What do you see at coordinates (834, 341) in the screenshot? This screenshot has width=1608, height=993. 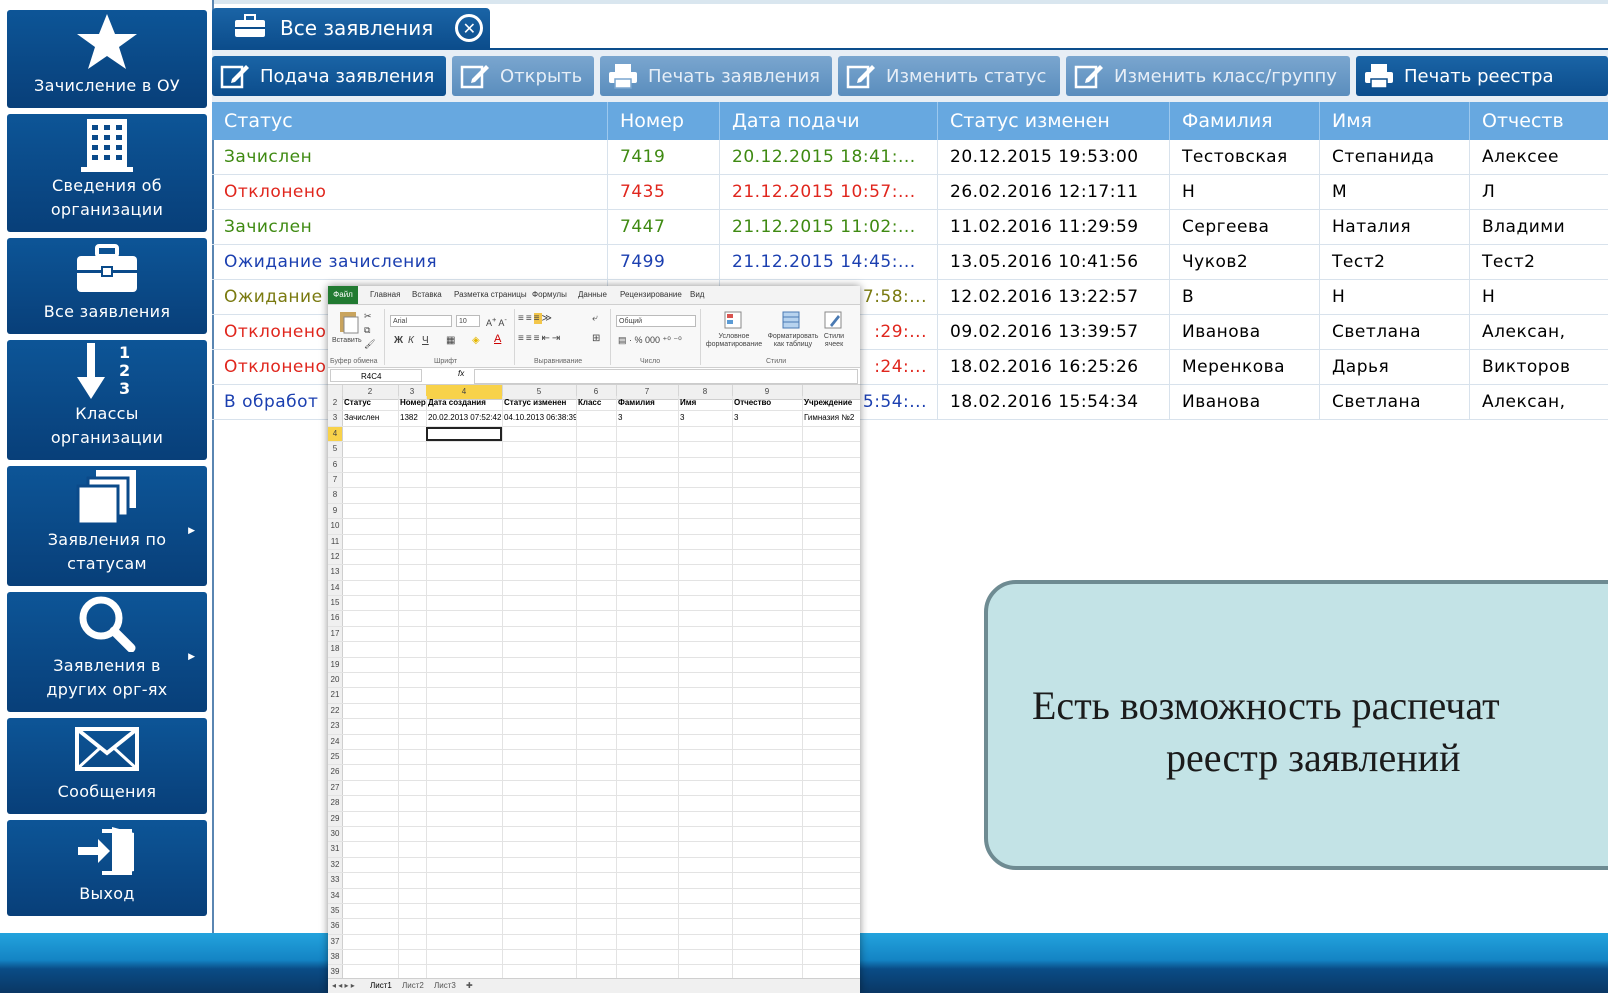 I see `cell-styles-button: Стили ячеек` at bounding box center [834, 341].